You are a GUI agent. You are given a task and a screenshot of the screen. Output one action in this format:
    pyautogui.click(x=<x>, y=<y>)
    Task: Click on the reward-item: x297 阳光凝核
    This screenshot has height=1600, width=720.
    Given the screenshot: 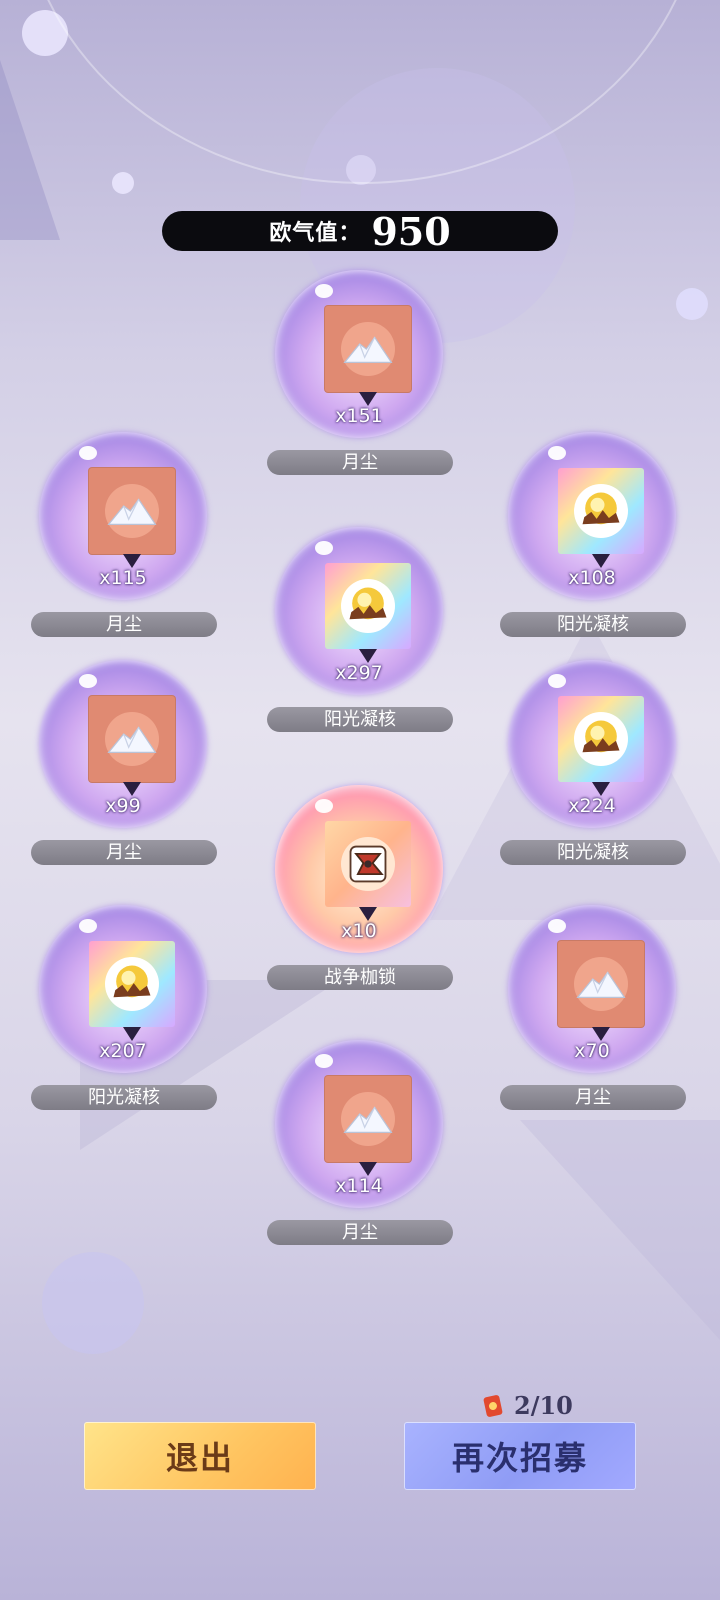 What is the action you would take?
    pyautogui.click(x=360, y=633)
    